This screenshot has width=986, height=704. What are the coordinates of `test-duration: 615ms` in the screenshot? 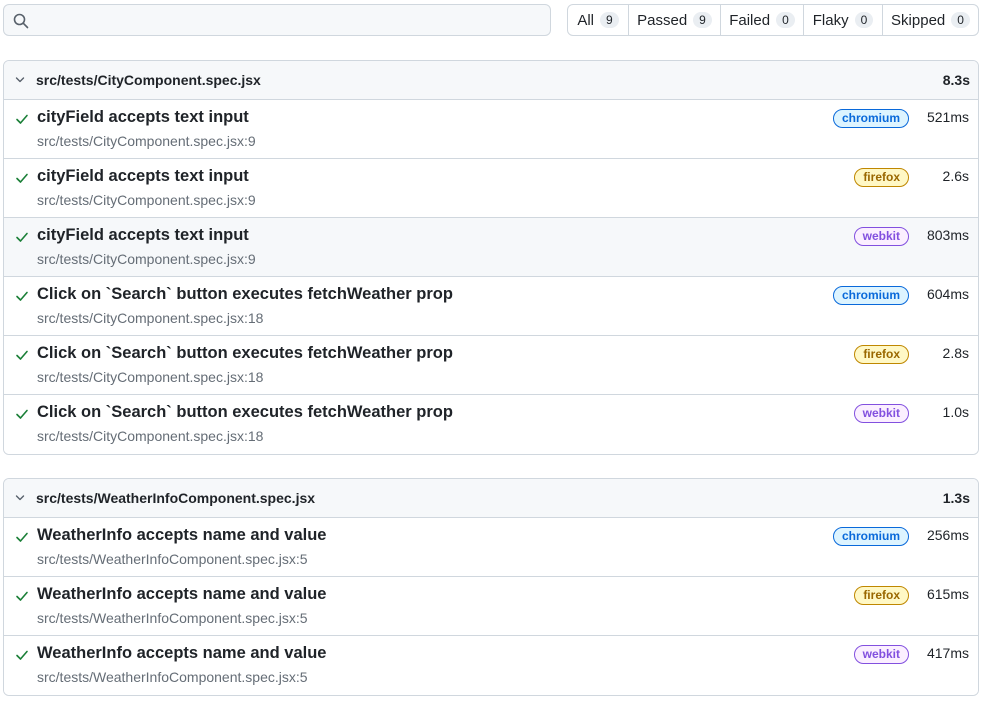 It's located at (947, 594).